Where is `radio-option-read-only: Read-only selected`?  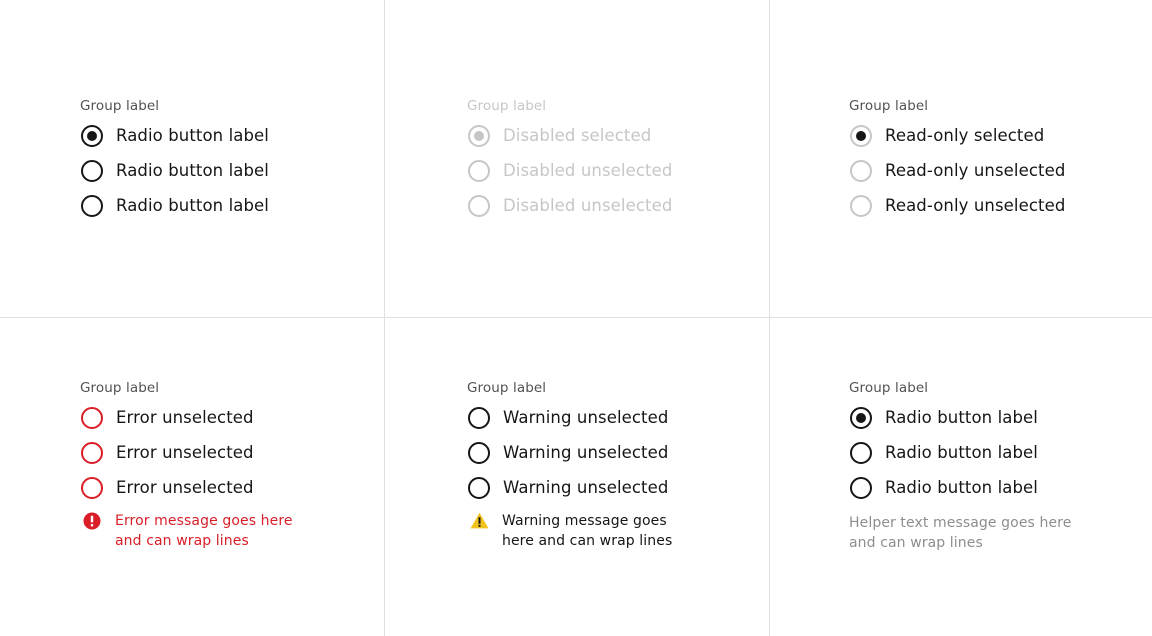 radio-option-read-only: Read-only selected is located at coordinates (957, 135).